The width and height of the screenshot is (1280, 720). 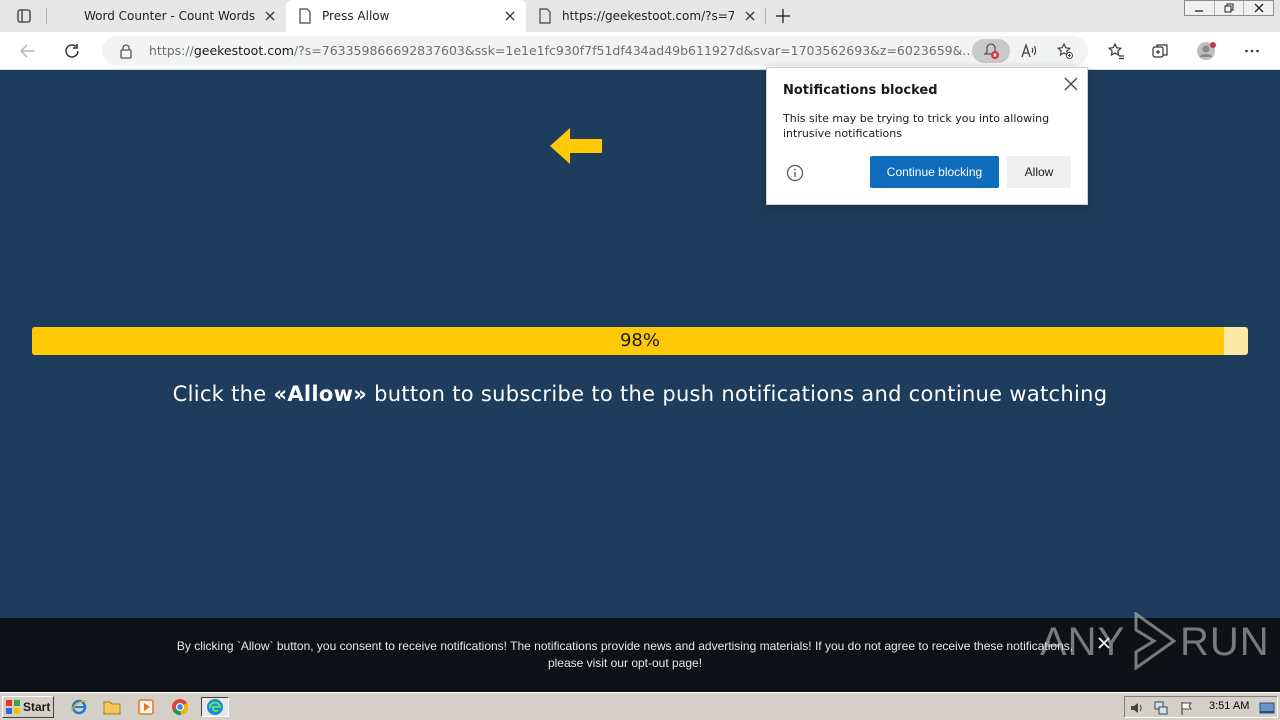 I want to click on more-icon, so click(x=1252, y=51).